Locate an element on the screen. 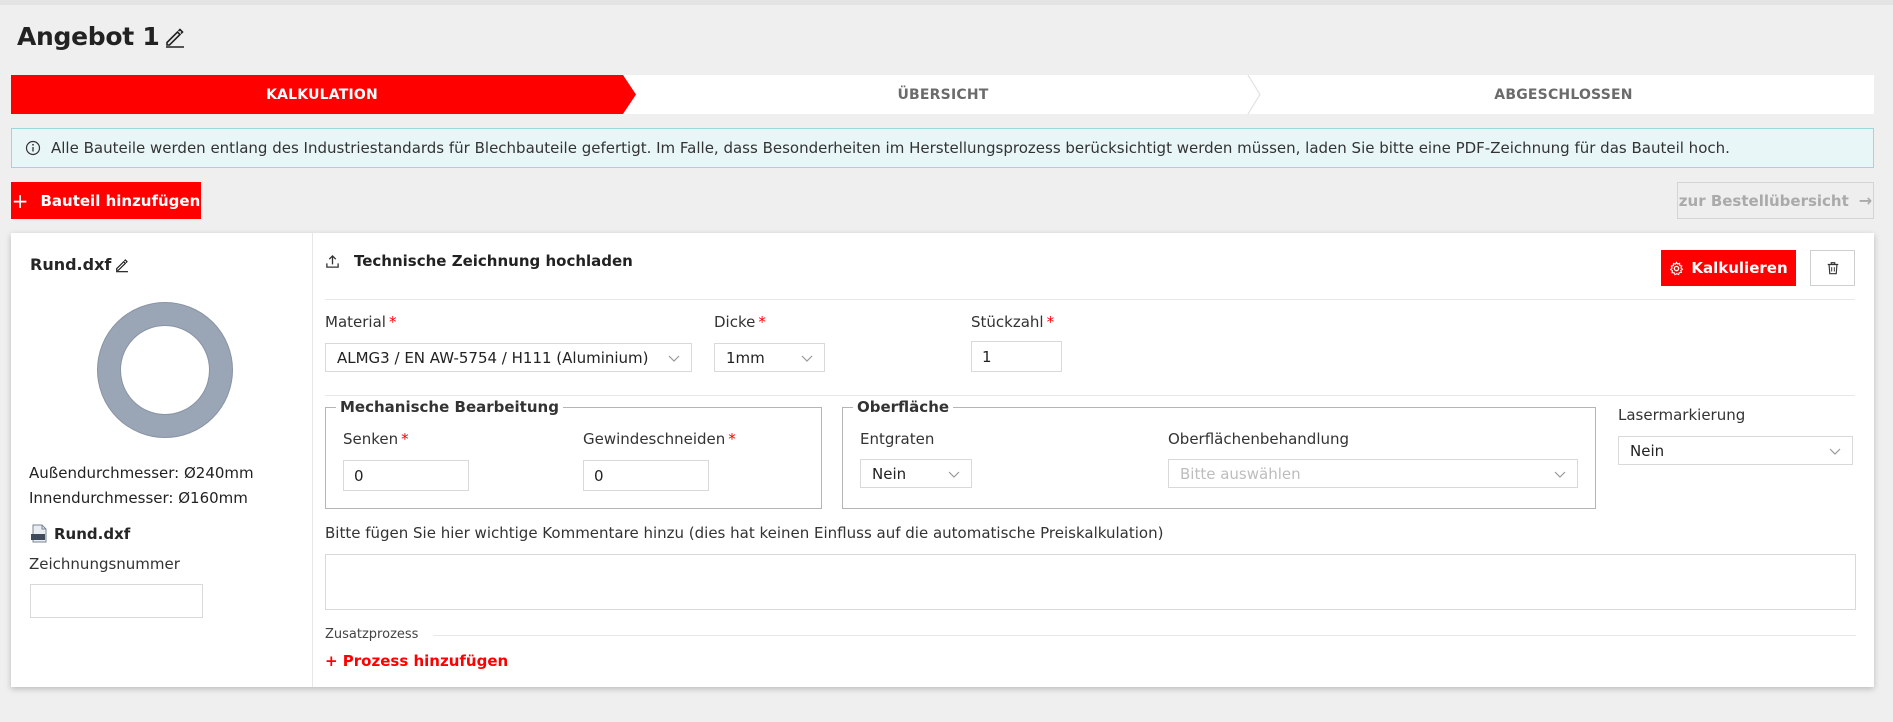 The image size is (1893, 722). order-overview-label: zur Bestellübersicht is located at coordinates (1763, 200).